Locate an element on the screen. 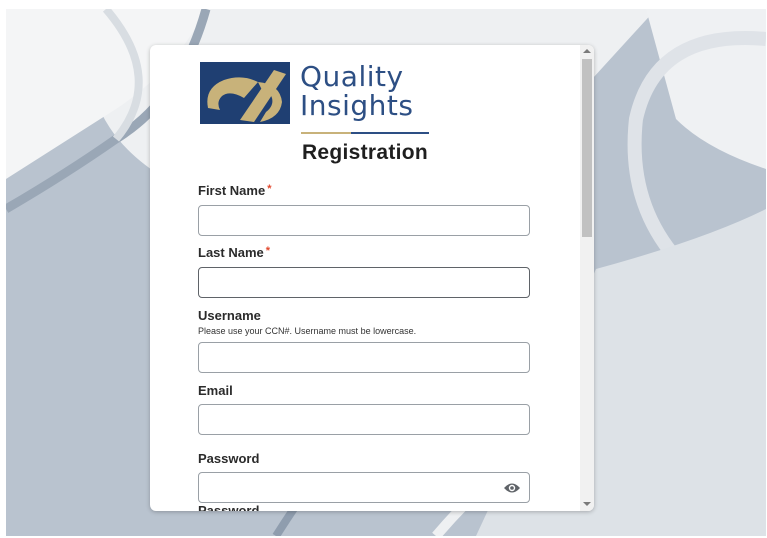  page-title: Registration is located at coordinates (365, 152).